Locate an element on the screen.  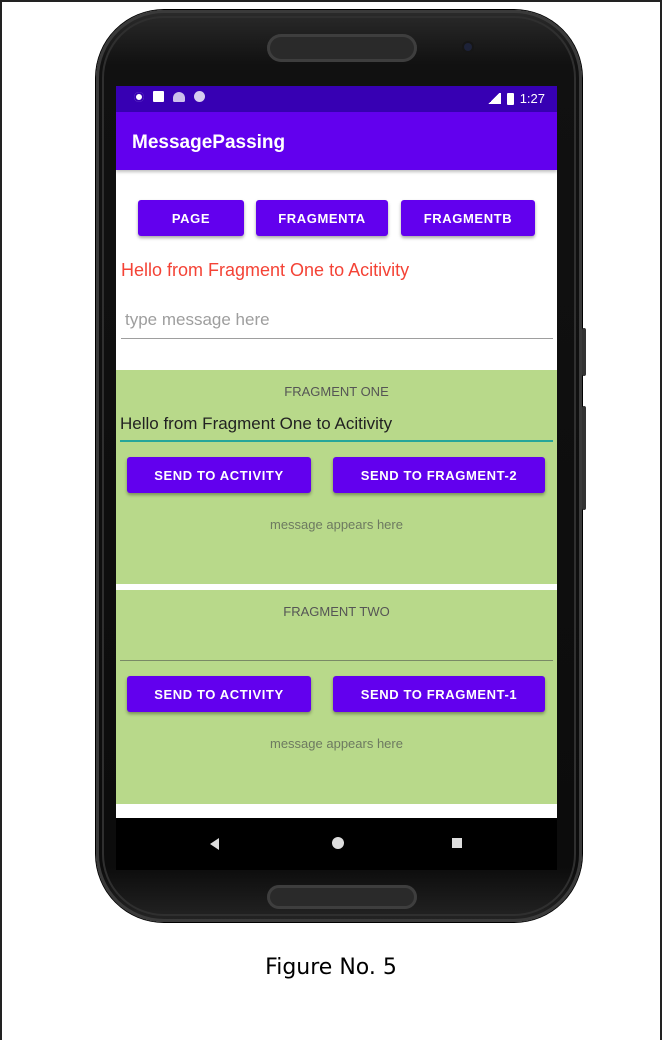
top-speaker is located at coordinates (342, 48).